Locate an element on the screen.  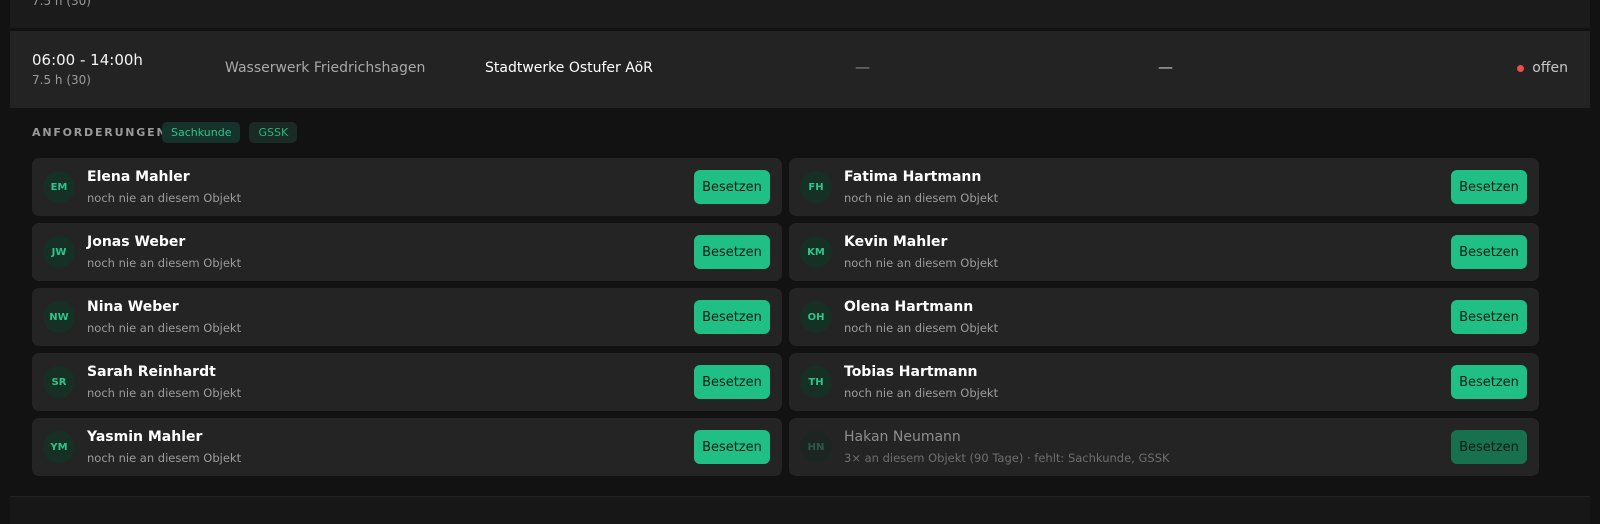
requirement-tag: Sachkunde is located at coordinates (201, 132).